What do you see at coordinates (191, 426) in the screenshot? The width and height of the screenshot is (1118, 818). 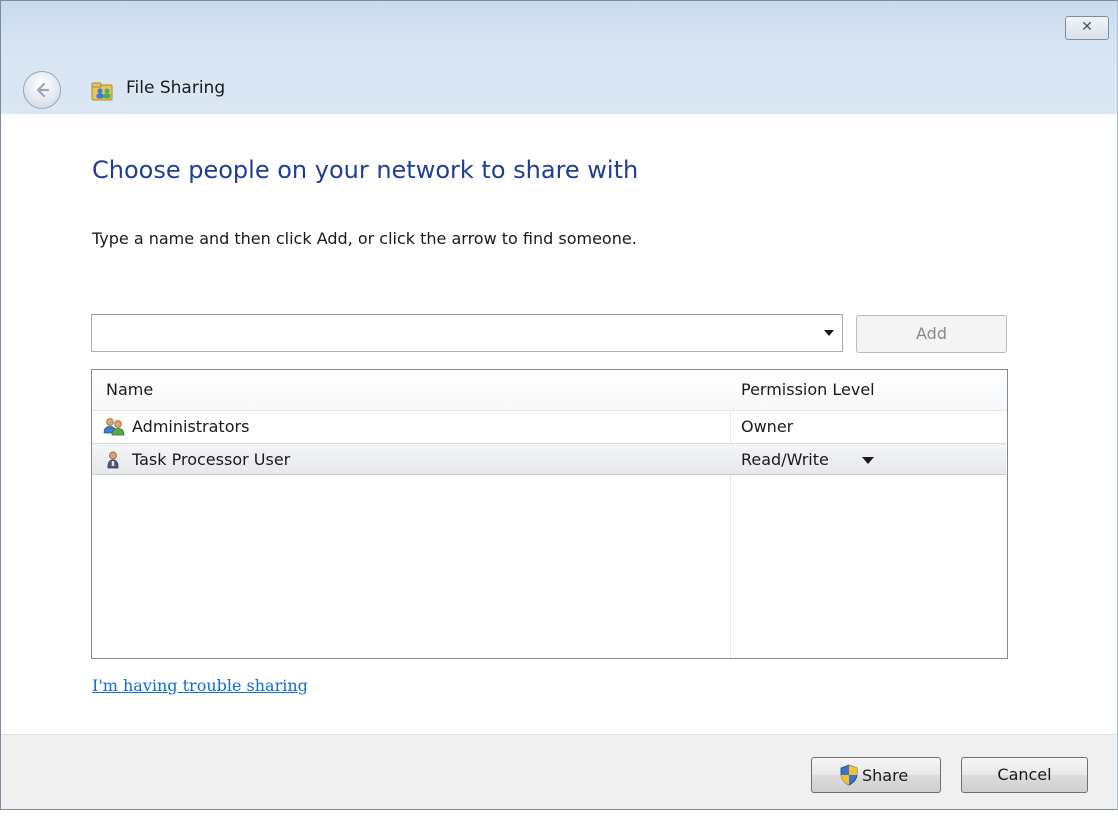 I see `row-name: Administrators` at bounding box center [191, 426].